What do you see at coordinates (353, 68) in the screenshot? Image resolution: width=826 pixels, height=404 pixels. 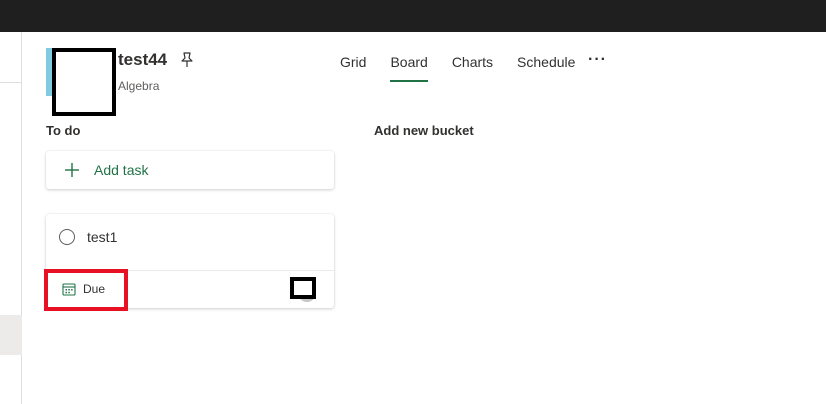 I see `tab-grid: Grid` at bounding box center [353, 68].